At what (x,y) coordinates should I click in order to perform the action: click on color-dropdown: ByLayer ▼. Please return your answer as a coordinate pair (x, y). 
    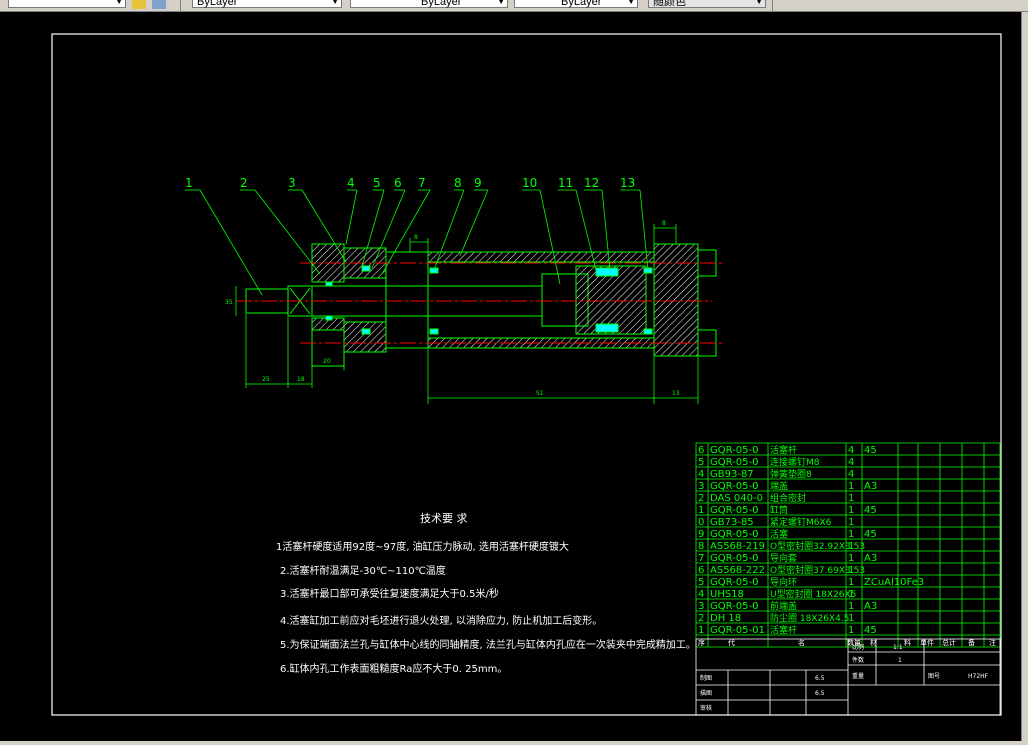
    Looking at the image, I should click on (267, 4).